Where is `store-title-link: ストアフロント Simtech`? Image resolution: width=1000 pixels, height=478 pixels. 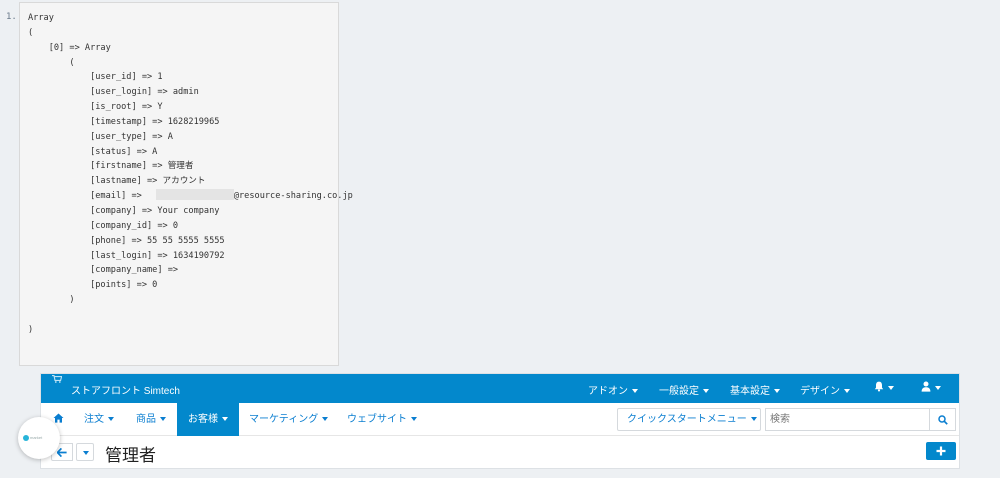
store-title-link: ストアフロント Simtech is located at coordinates (125, 389).